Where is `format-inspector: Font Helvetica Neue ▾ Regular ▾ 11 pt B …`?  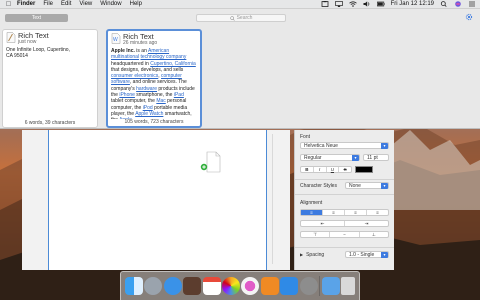 format-inspector: Font Helvetica Neue ▾ Regular ▾ 11 pt B … is located at coordinates (344, 200).